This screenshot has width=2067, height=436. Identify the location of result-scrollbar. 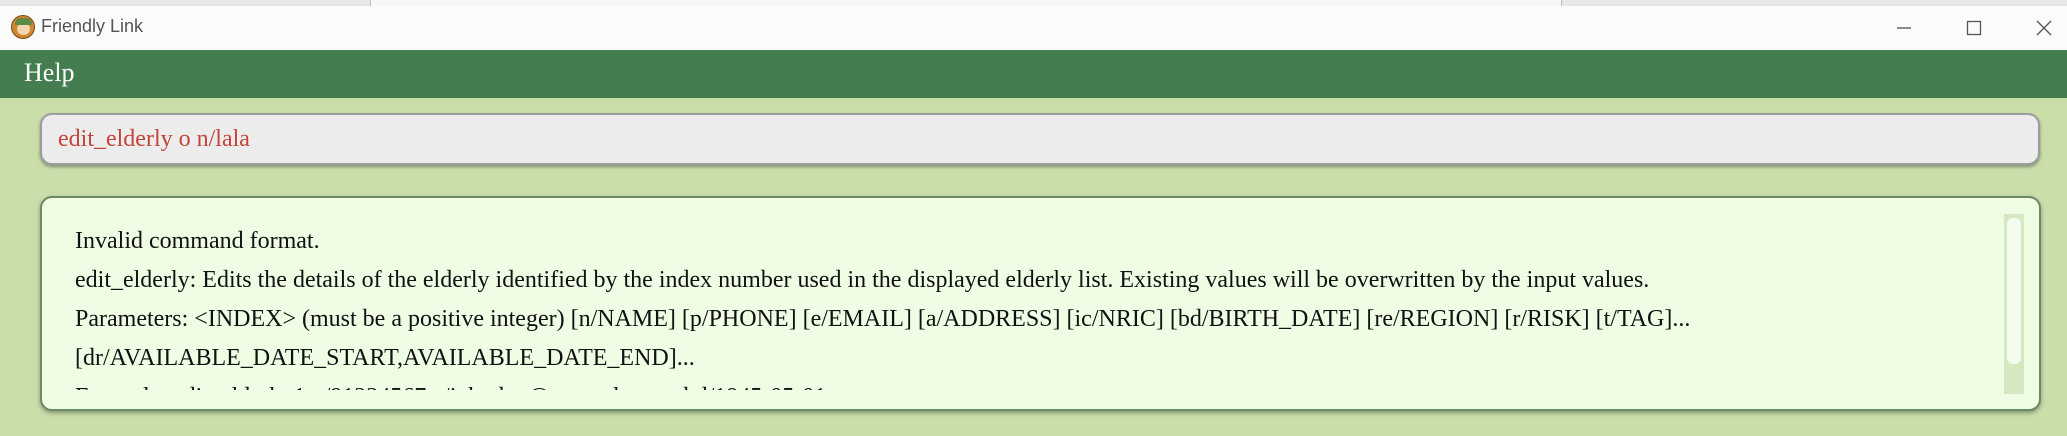
(2014, 304).